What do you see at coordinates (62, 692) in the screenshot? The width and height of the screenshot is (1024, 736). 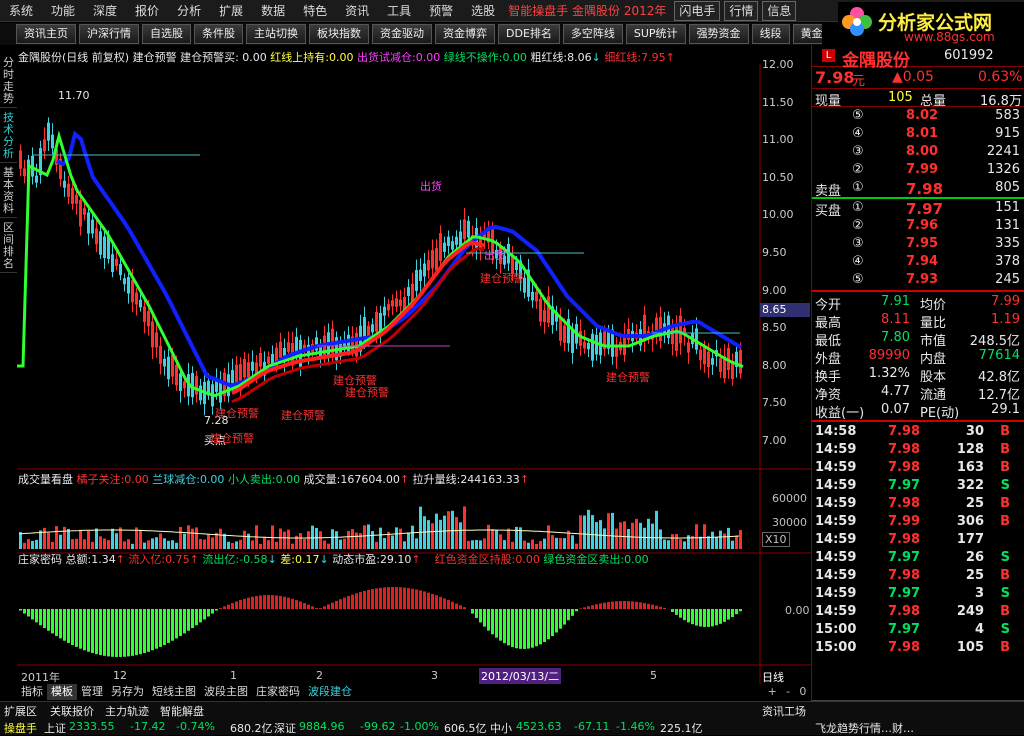 I see `indicator-tab-1: 模板` at bounding box center [62, 692].